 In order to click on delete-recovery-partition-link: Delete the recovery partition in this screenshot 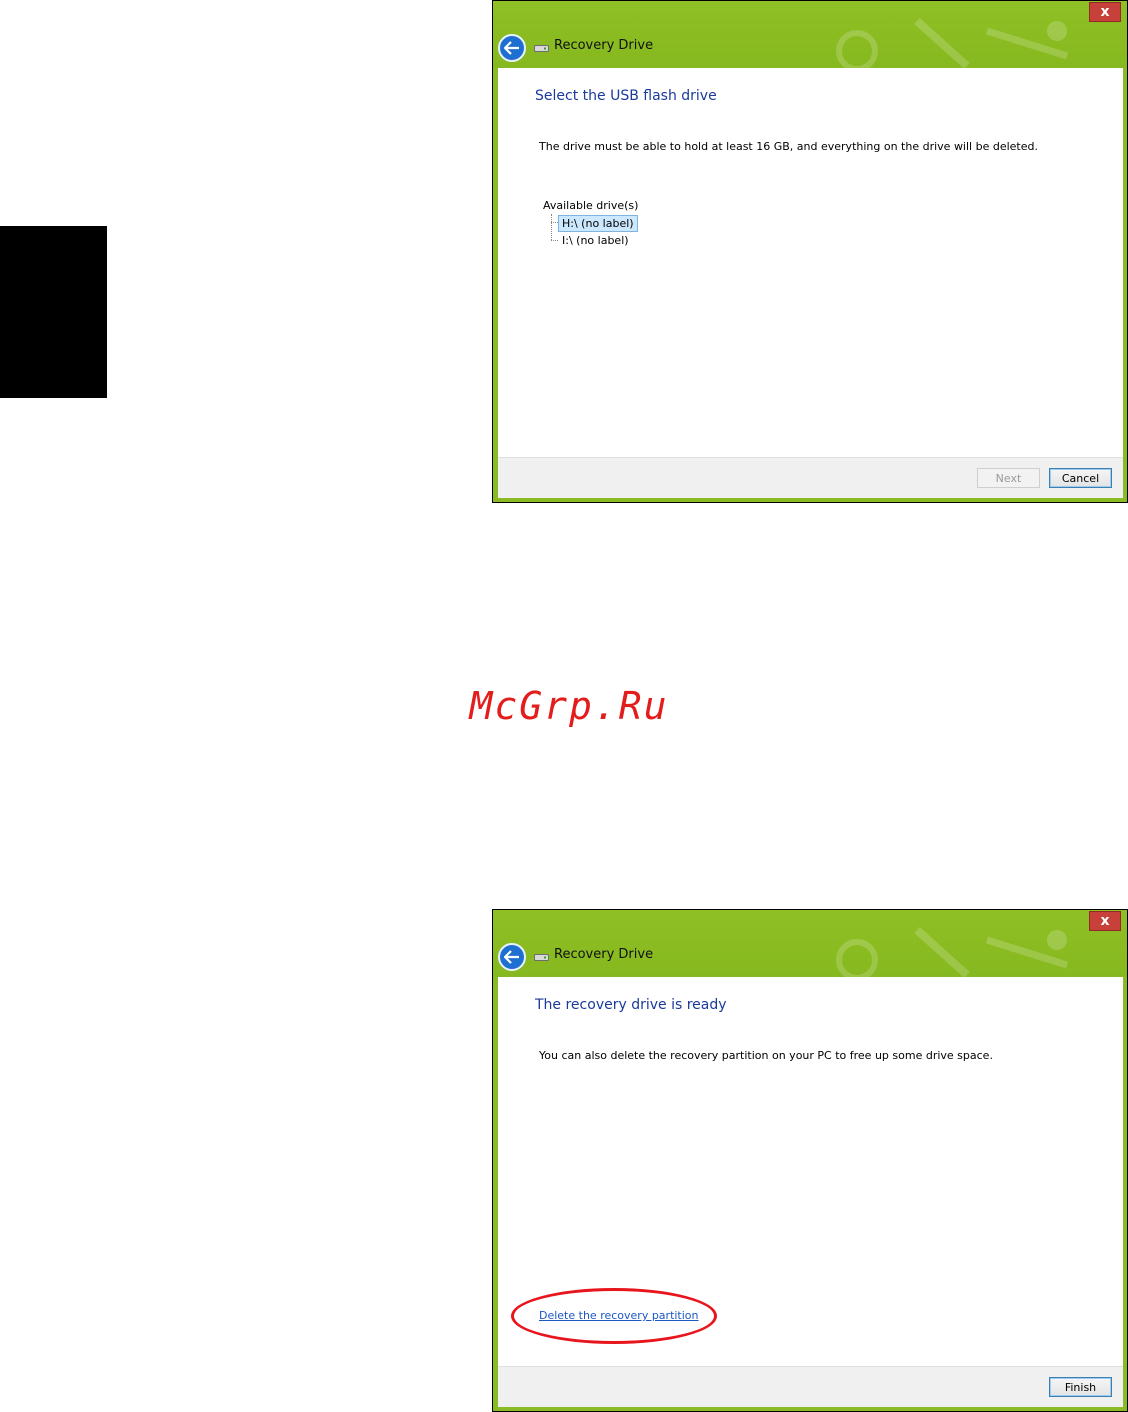, I will do `click(619, 1315)`.